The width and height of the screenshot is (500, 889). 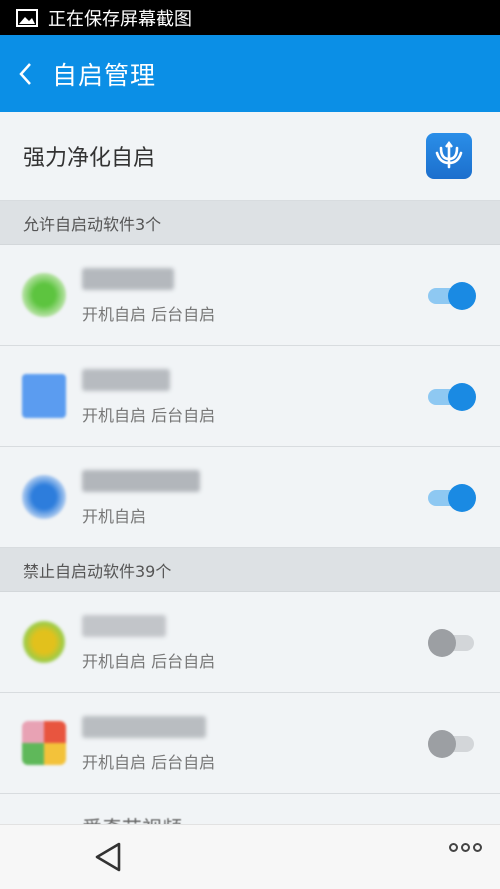 I want to click on back-button, so click(x=28, y=74).